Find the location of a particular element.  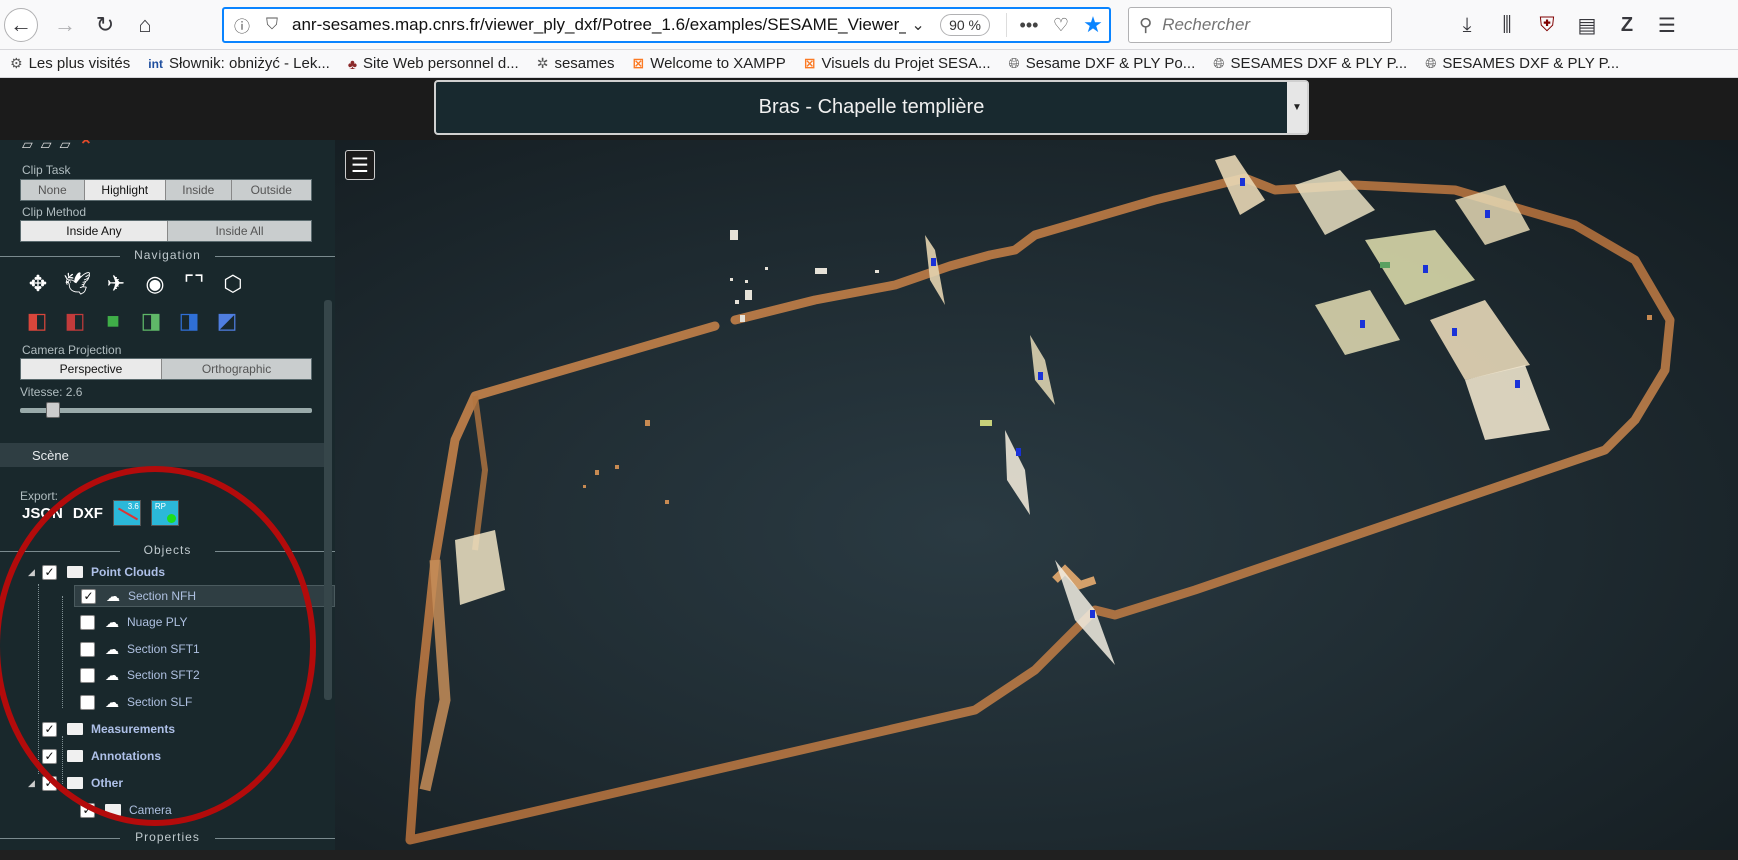

zotero-icon: Z is located at coordinates (1627, 25).